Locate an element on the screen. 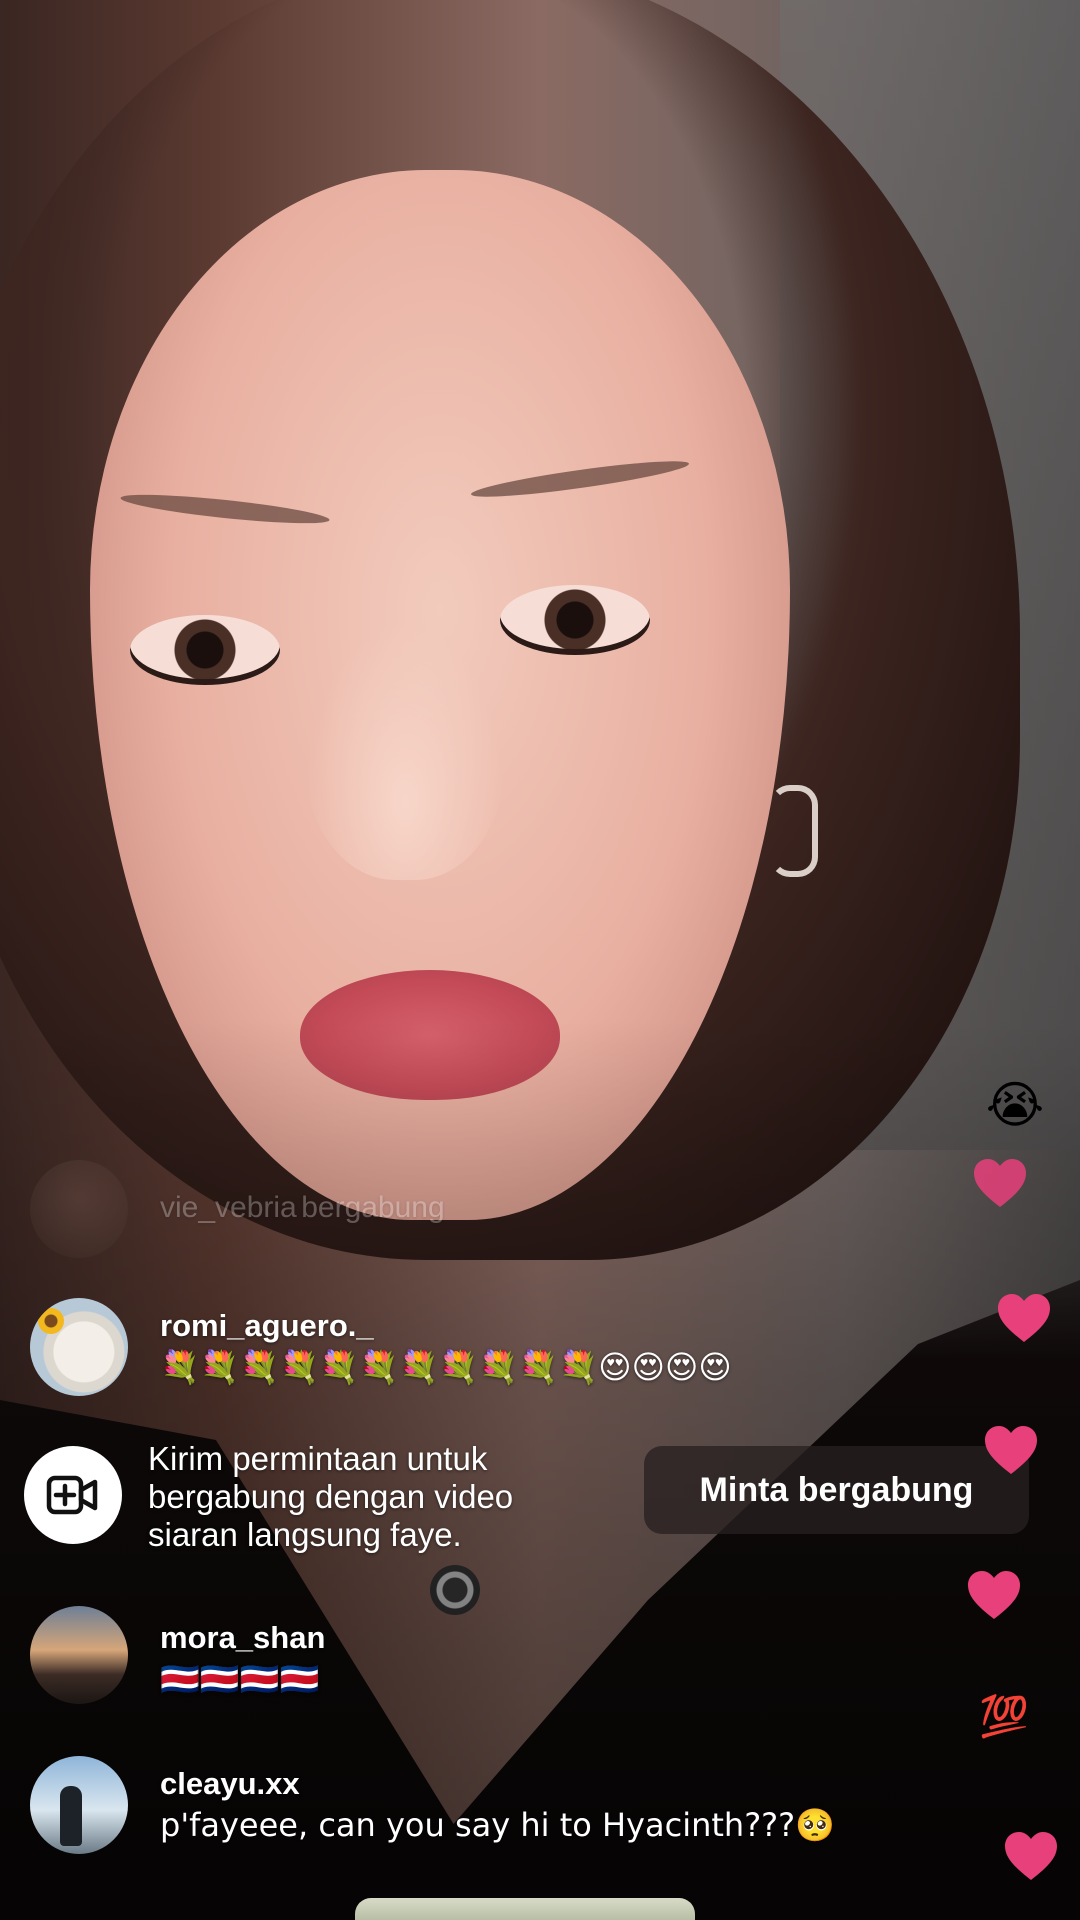 This screenshot has height=1920, width=1080. comment-item: mora_shan 🇨🇷🇨🇷🇨🇷🇨🇷 is located at coordinates (177, 1655).